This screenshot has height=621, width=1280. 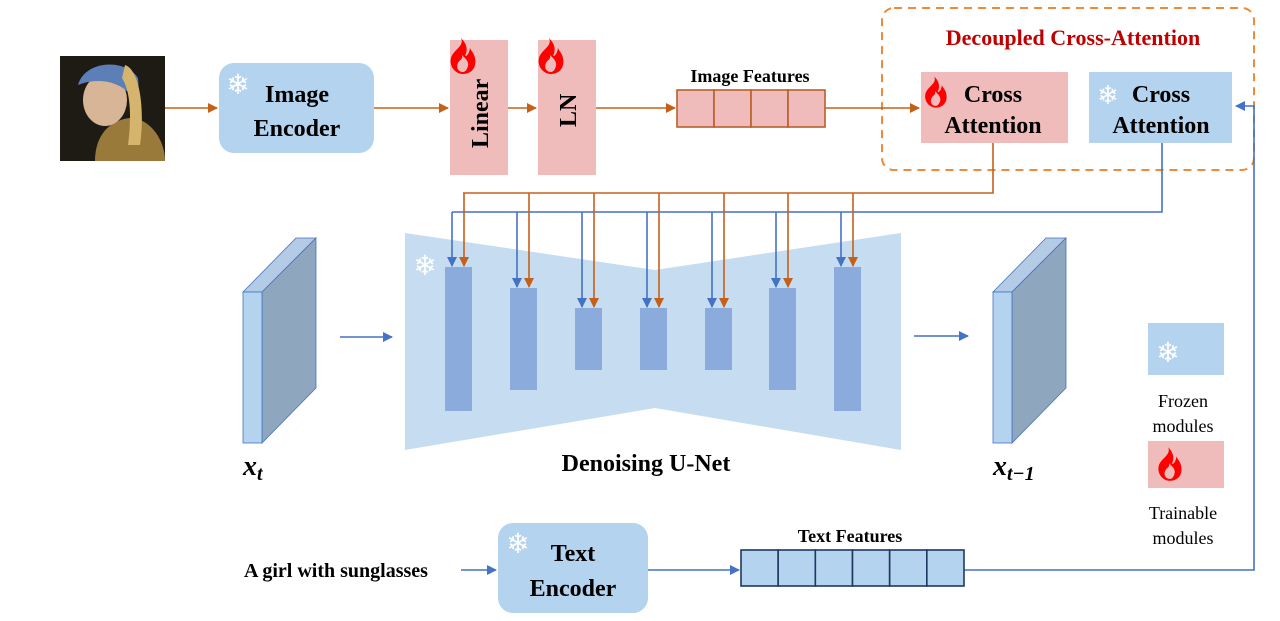 What do you see at coordinates (1183, 426) in the screenshot?
I see `legend-frozen-label: modules` at bounding box center [1183, 426].